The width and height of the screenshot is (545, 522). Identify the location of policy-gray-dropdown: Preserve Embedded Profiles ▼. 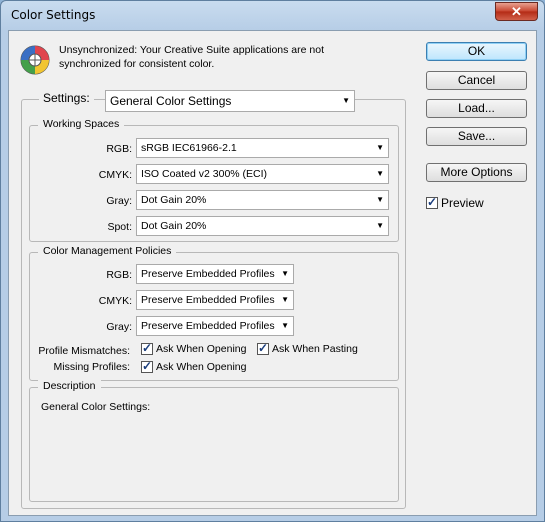
(215, 326).